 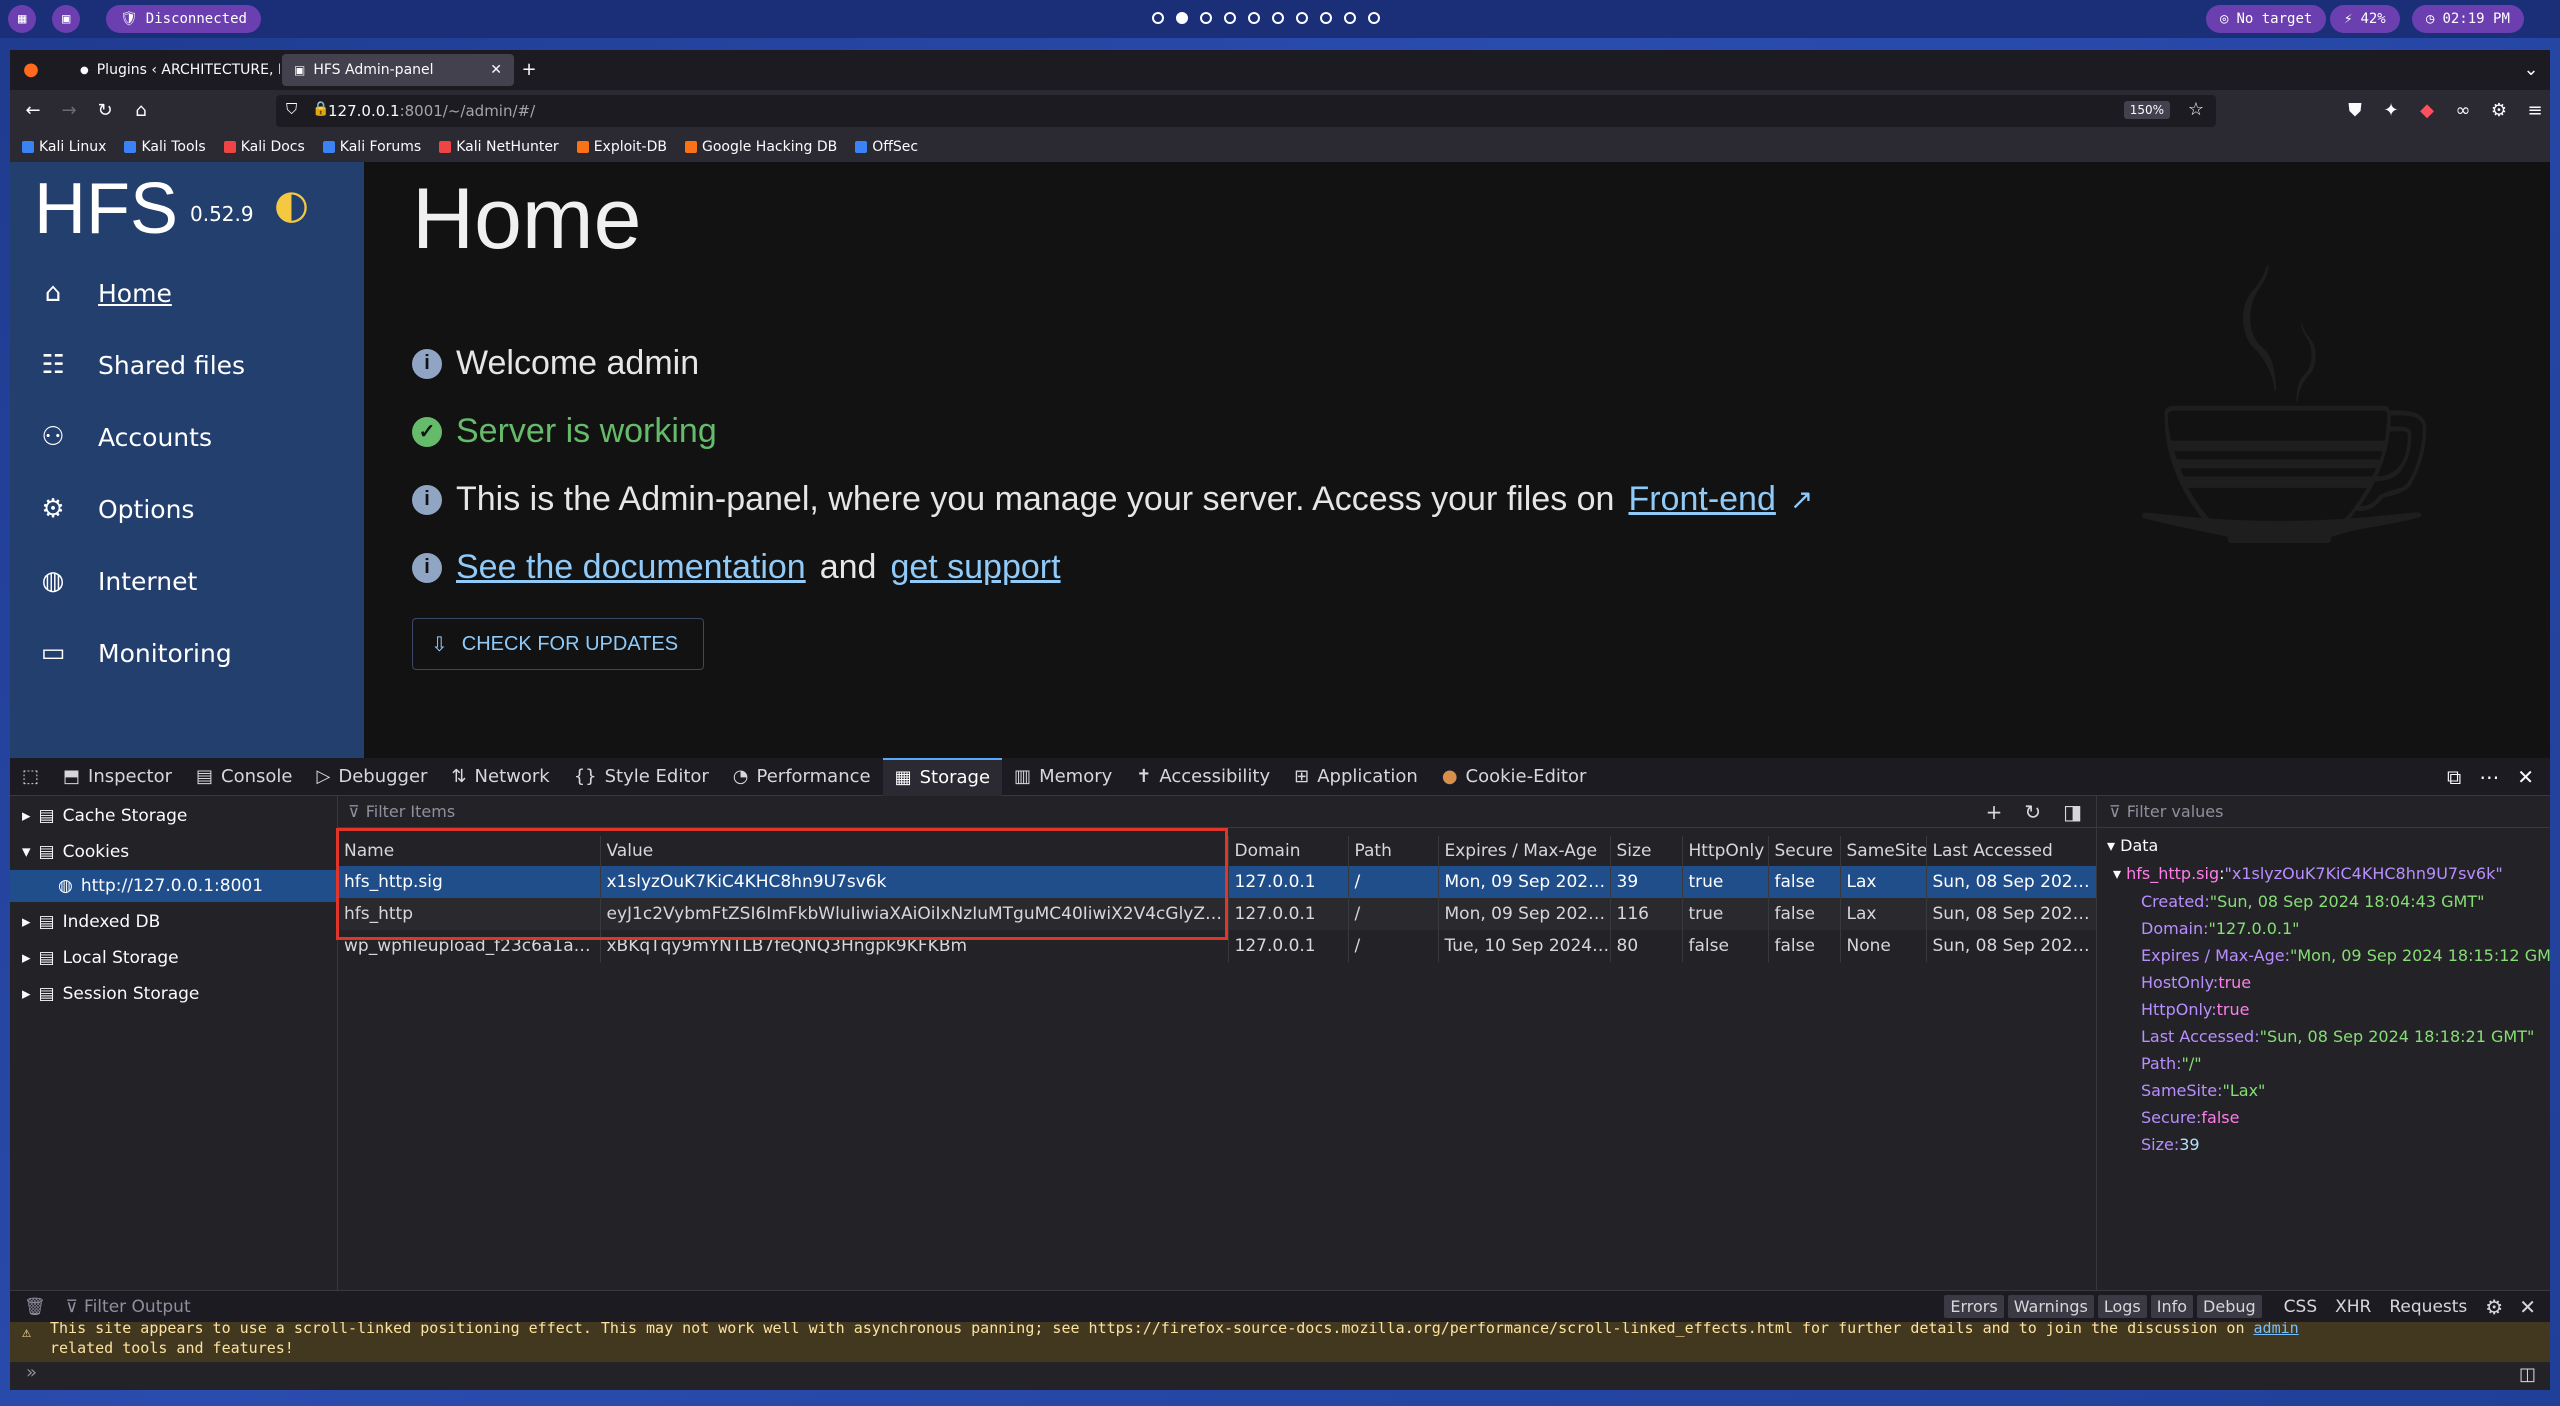 What do you see at coordinates (66, 19) in the screenshot?
I see `window-button: ▣` at bounding box center [66, 19].